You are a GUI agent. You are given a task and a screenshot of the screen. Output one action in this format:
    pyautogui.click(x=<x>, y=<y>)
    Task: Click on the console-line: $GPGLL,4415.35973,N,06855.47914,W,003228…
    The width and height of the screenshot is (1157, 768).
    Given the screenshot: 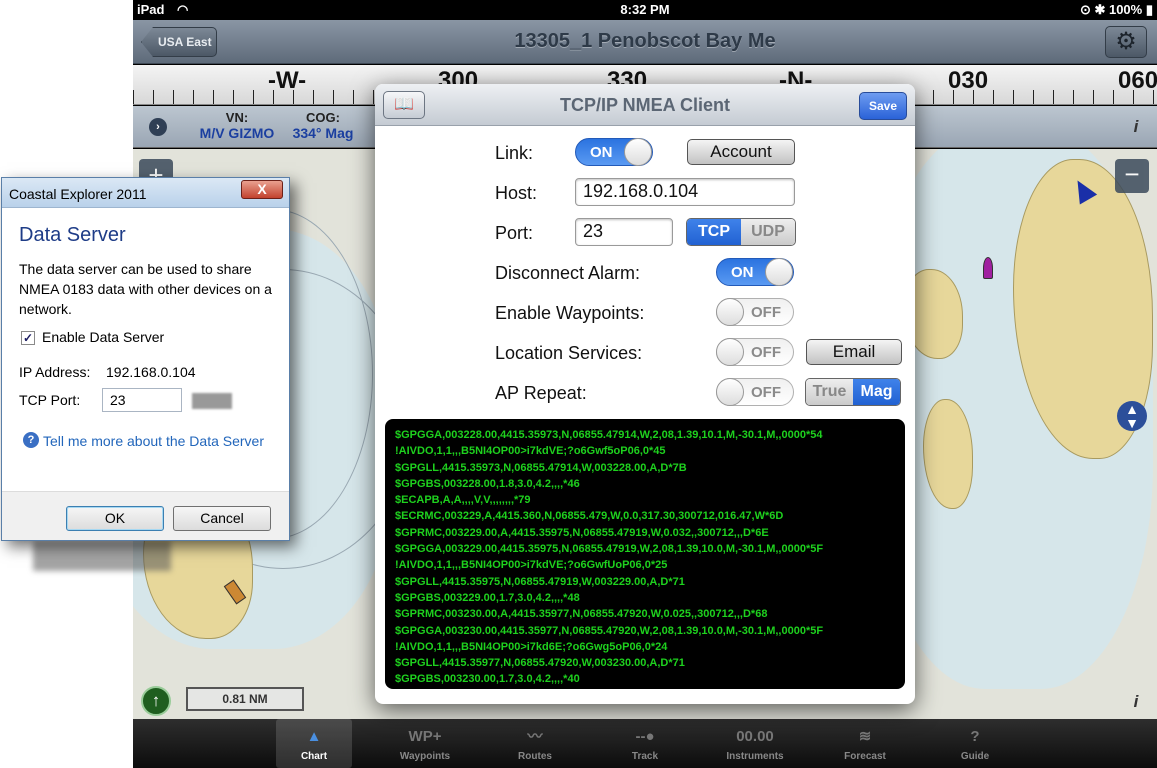 What is the action you would take?
    pyautogui.click(x=541, y=467)
    